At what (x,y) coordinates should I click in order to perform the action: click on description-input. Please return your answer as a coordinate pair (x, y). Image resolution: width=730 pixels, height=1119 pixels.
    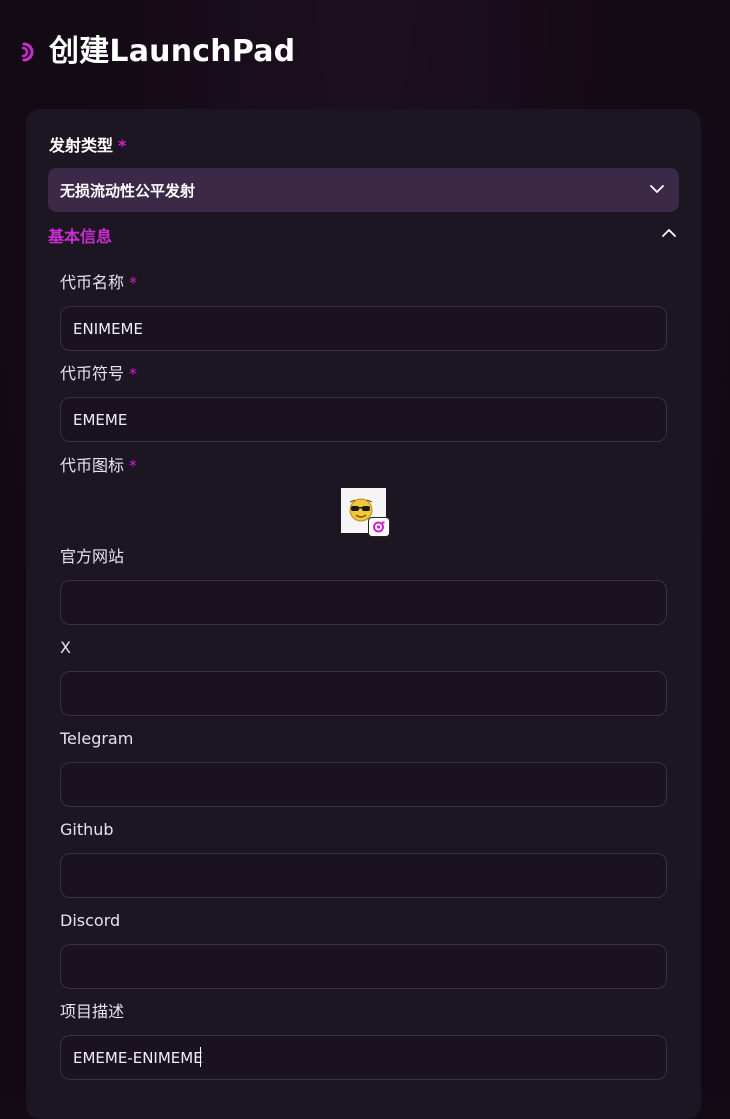
    Looking at the image, I should click on (363, 1057).